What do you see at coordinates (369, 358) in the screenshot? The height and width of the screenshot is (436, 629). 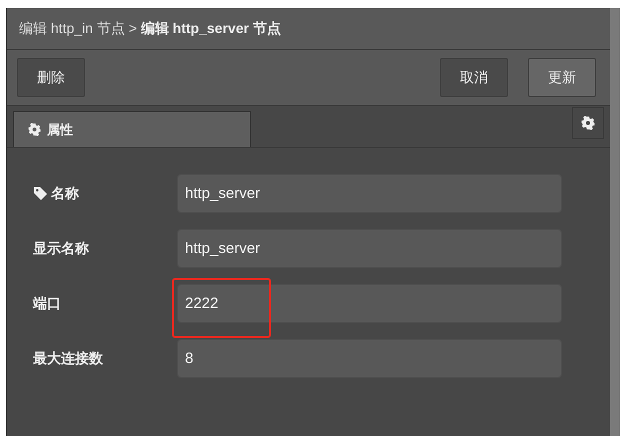 I see `input-field: 8` at bounding box center [369, 358].